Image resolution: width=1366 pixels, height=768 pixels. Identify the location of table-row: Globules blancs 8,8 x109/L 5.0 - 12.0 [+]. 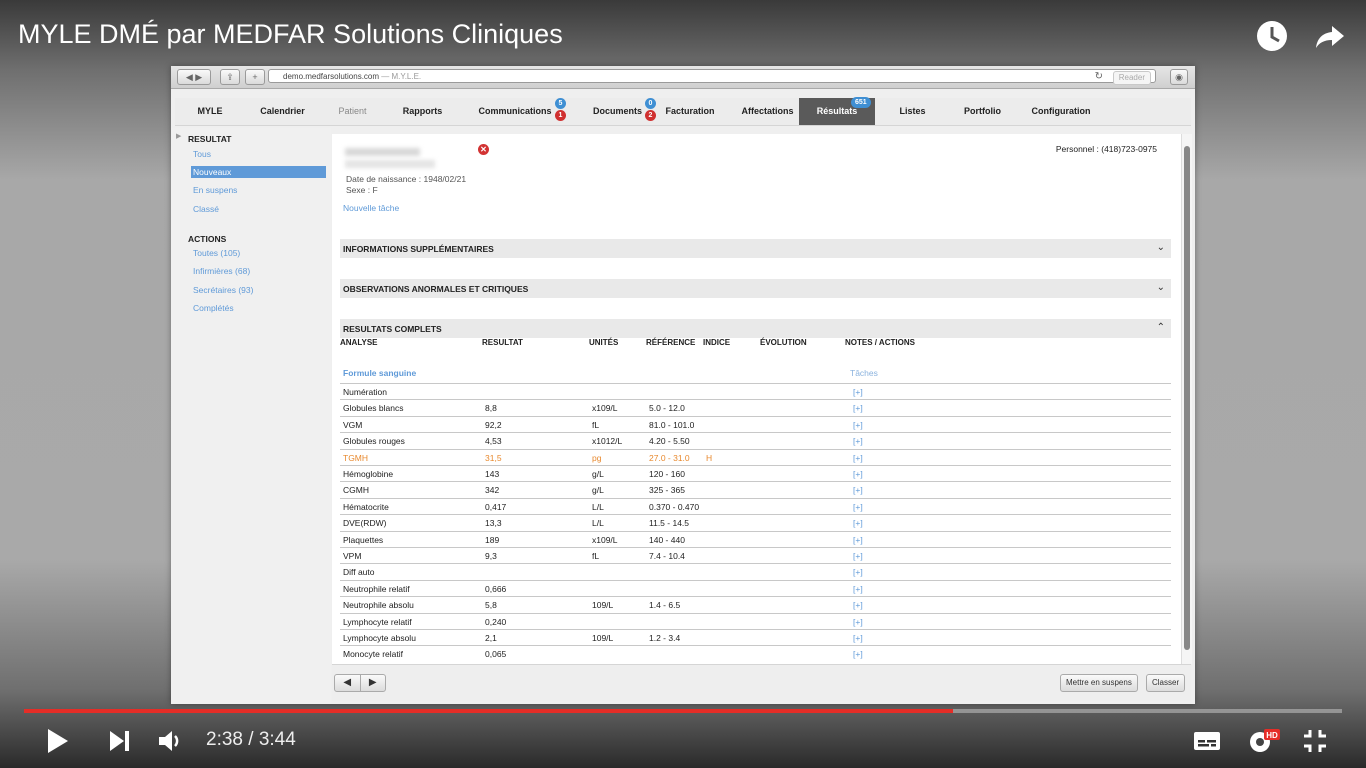
(755, 407).